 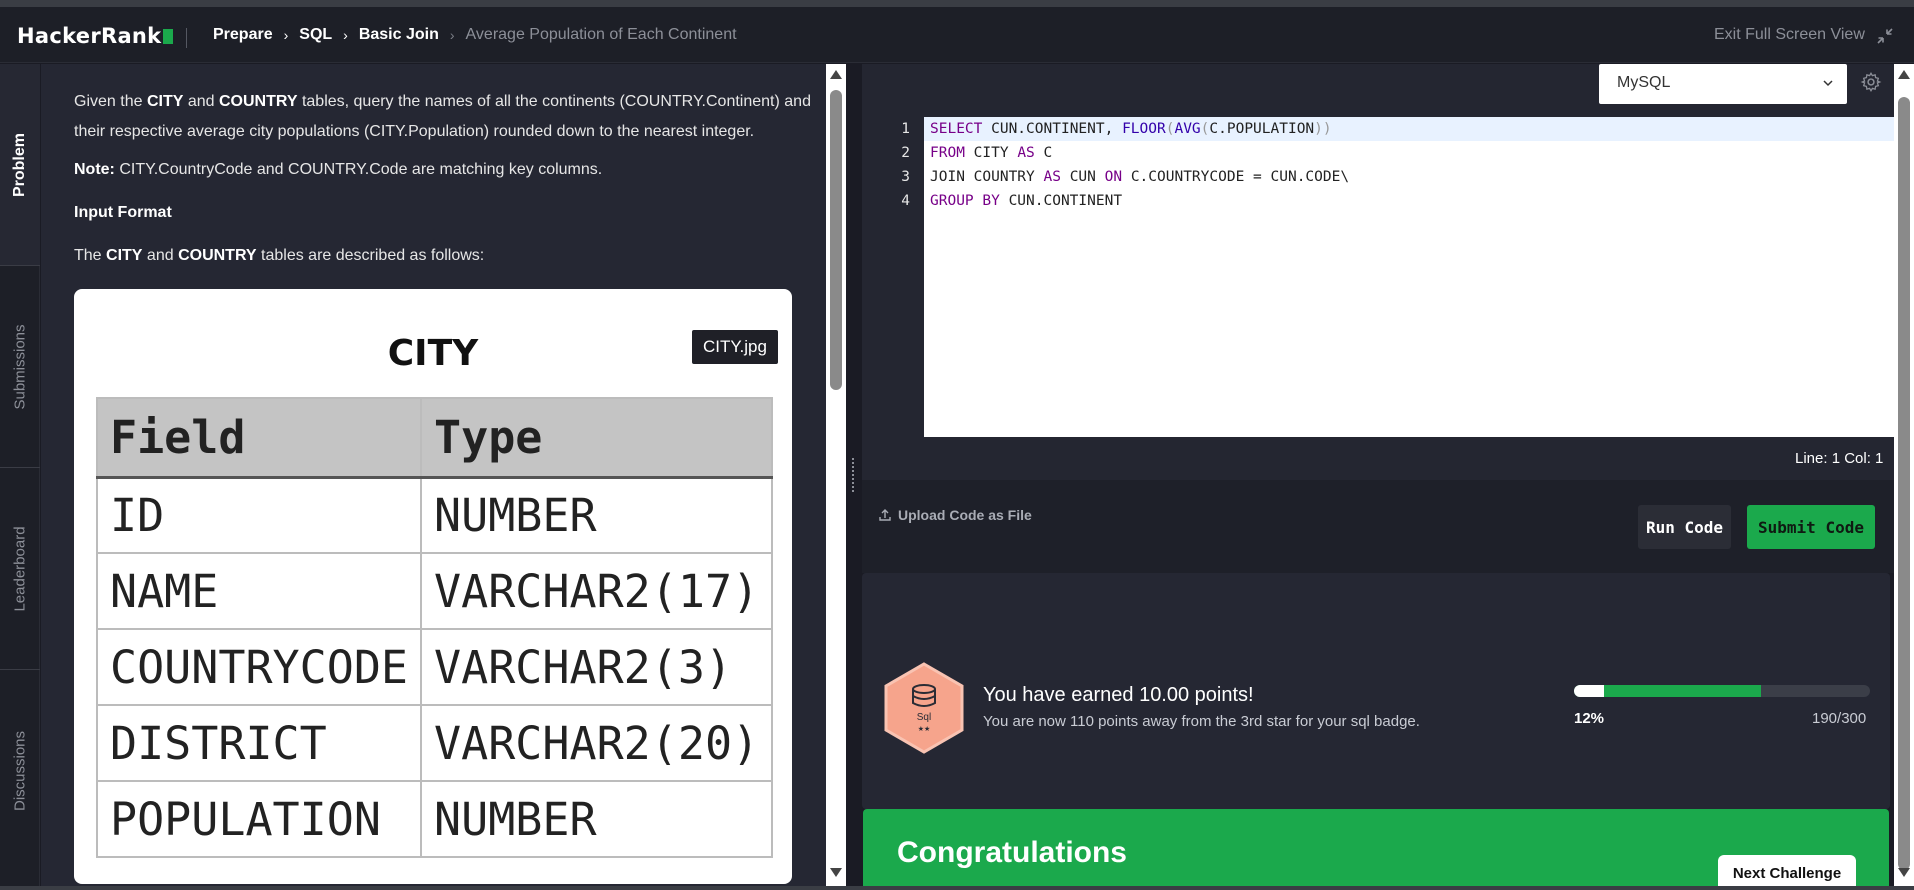 What do you see at coordinates (1839, 458) in the screenshot?
I see `cursor-status: Line: 1 Col: 1` at bounding box center [1839, 458].